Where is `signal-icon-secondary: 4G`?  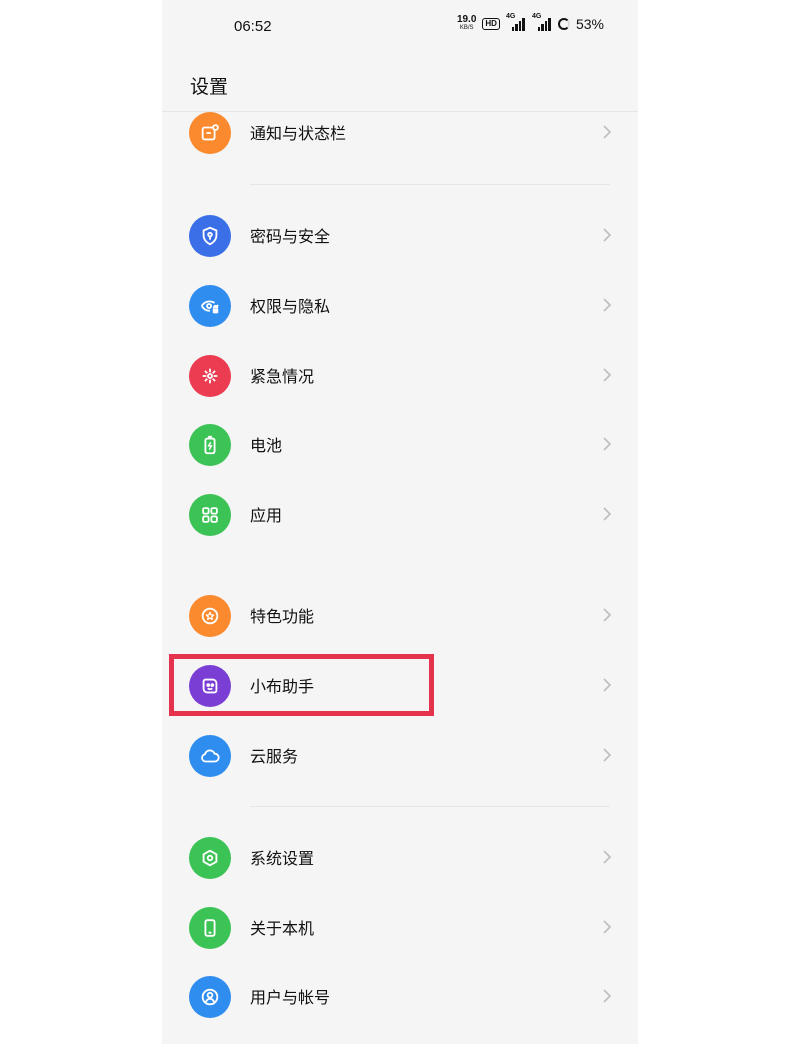 signal-icon-secondary: 4G is located at coordinates (542, 22).